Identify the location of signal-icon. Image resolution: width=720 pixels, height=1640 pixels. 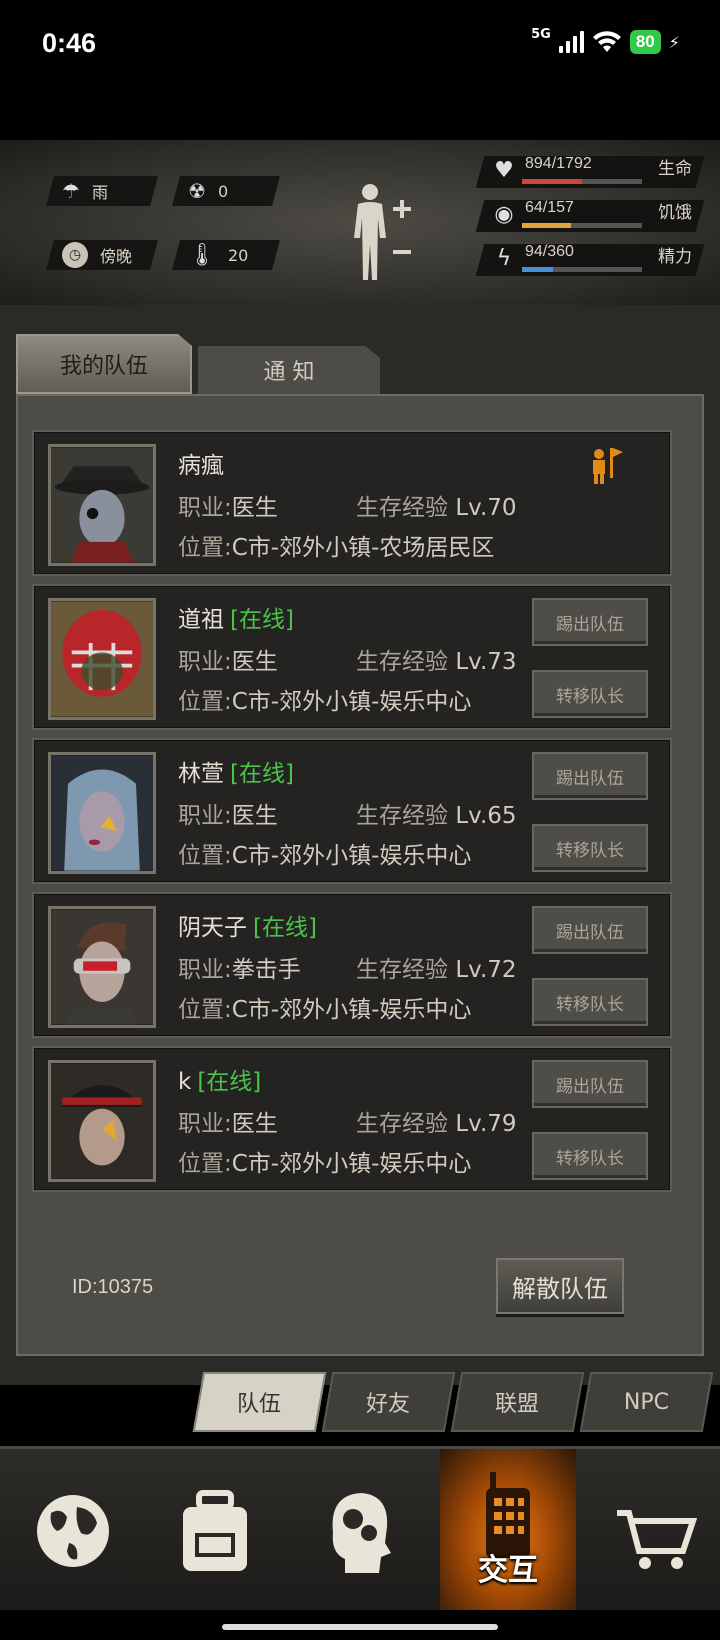
(571, 42).